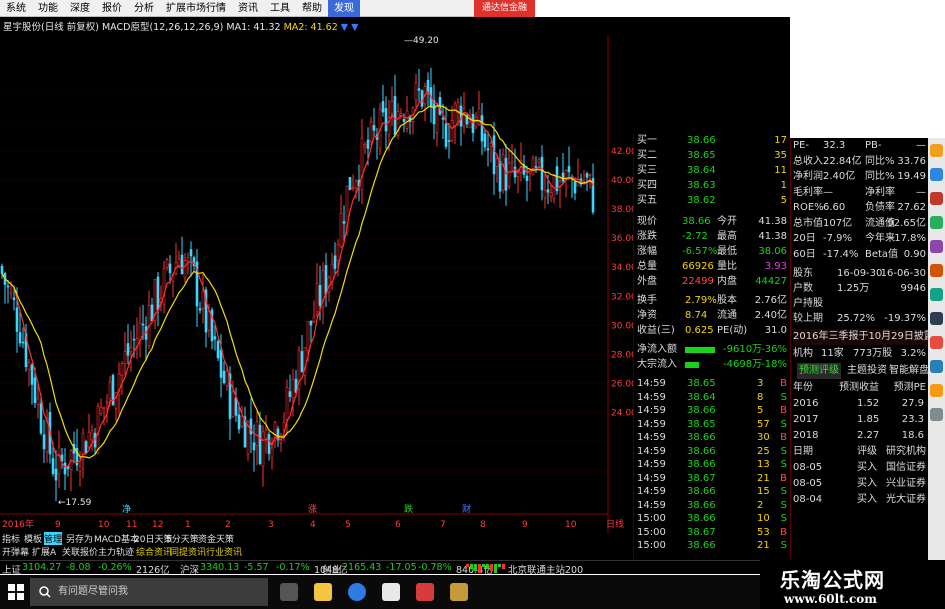 This screenshot has width=945, height=609. What do you see at coordinates (727, 266) in the screenshot?
I see `stat-label: 量比` at bounding box center [727, 266].